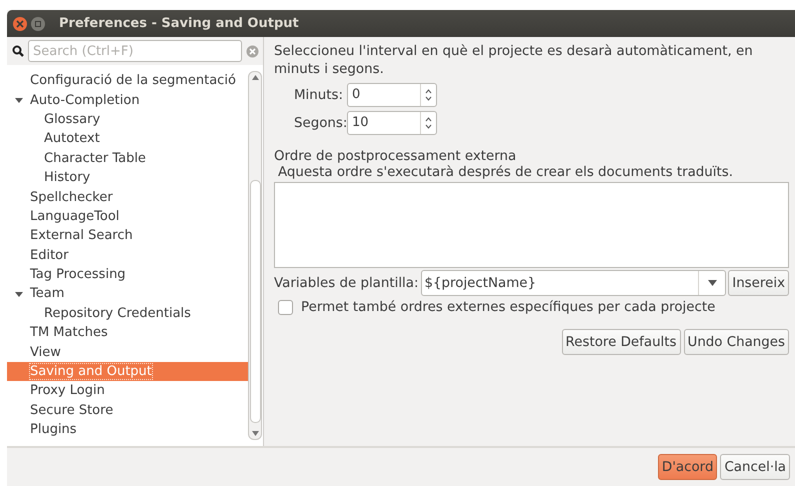 This screenshot has width=795, height=486. What do you see at coordinates (127, 410) in the screenshot?
I see `tree-item: Secure Store` at bounding box center [127, 410].